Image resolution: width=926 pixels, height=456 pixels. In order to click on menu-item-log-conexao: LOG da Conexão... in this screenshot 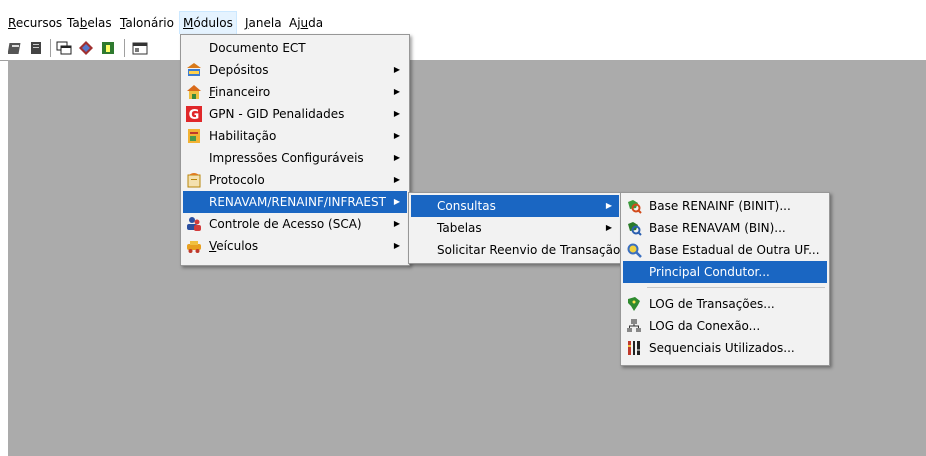, I will do `click(725, 326)`.